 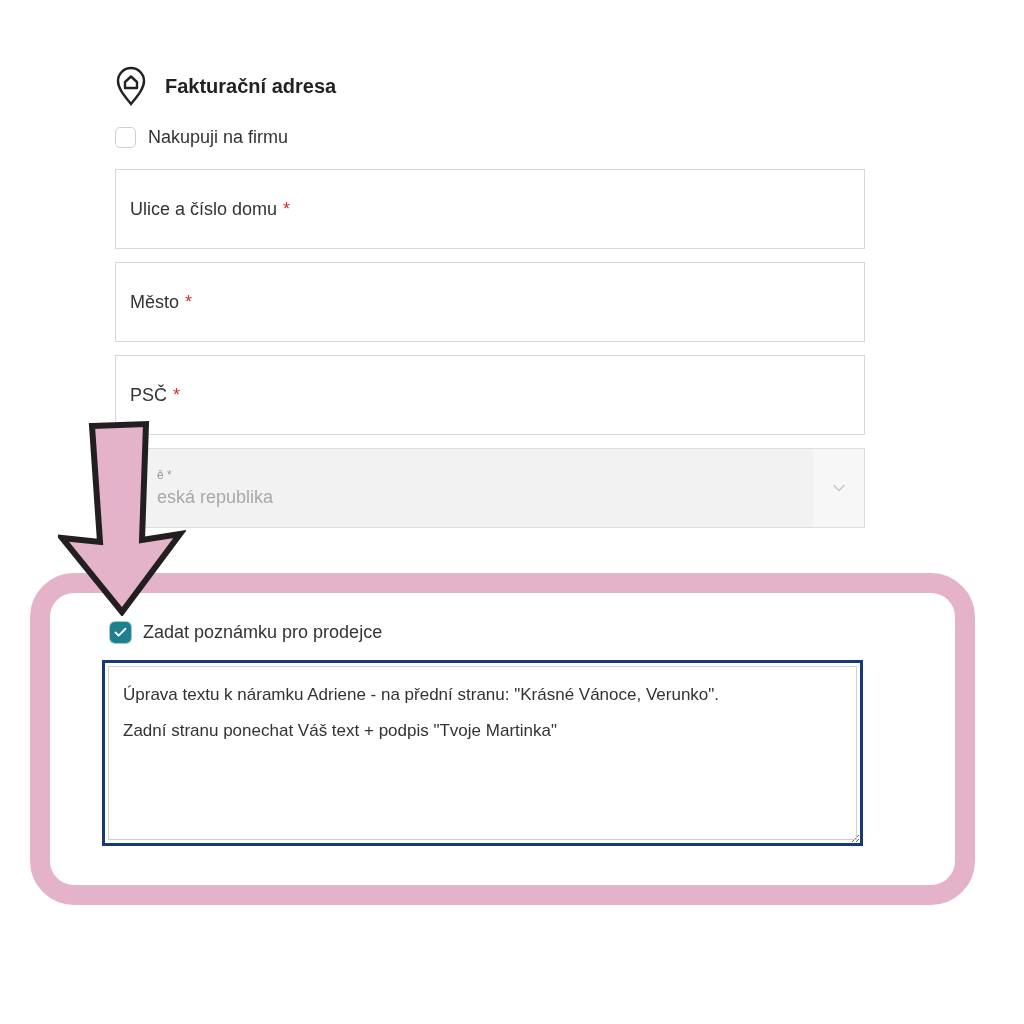 I want to click on text-field: Město *, so click(x=490, y=302).